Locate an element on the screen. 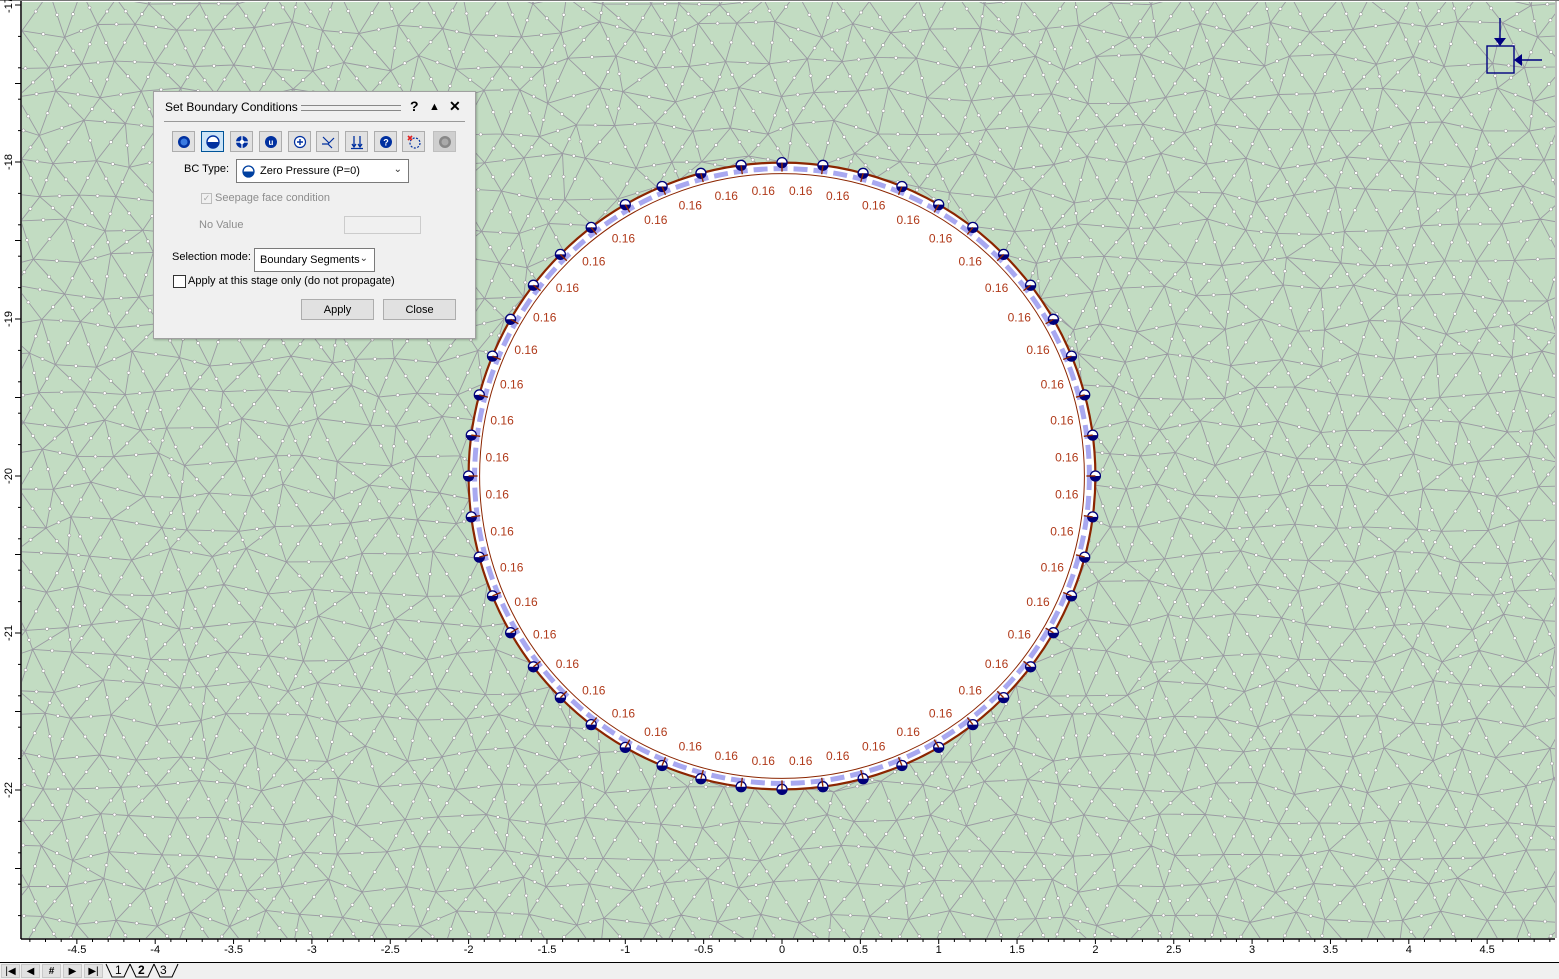  close-button: Close is located at coordinates (419, 309).